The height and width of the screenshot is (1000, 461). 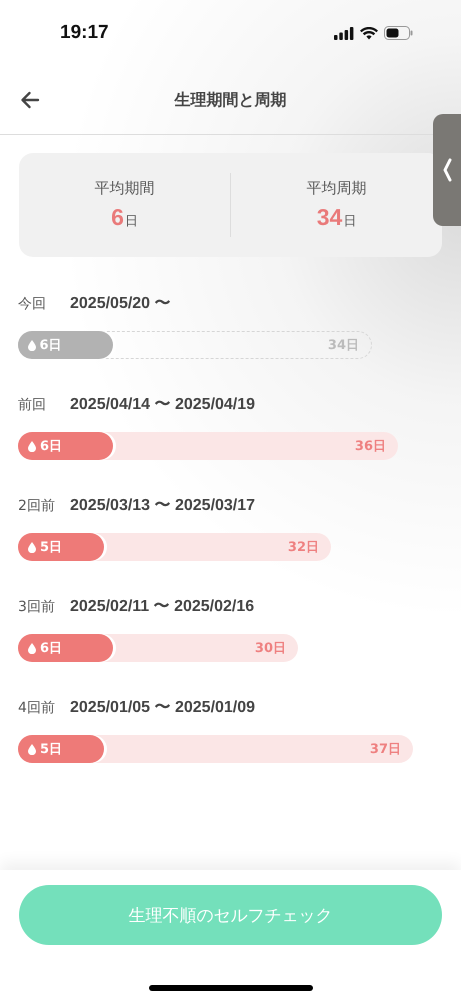 What do you see at coordinates (343, 345) in the screenshot?
I see `cycle-days: 34日` at bounding box center [343, 345].